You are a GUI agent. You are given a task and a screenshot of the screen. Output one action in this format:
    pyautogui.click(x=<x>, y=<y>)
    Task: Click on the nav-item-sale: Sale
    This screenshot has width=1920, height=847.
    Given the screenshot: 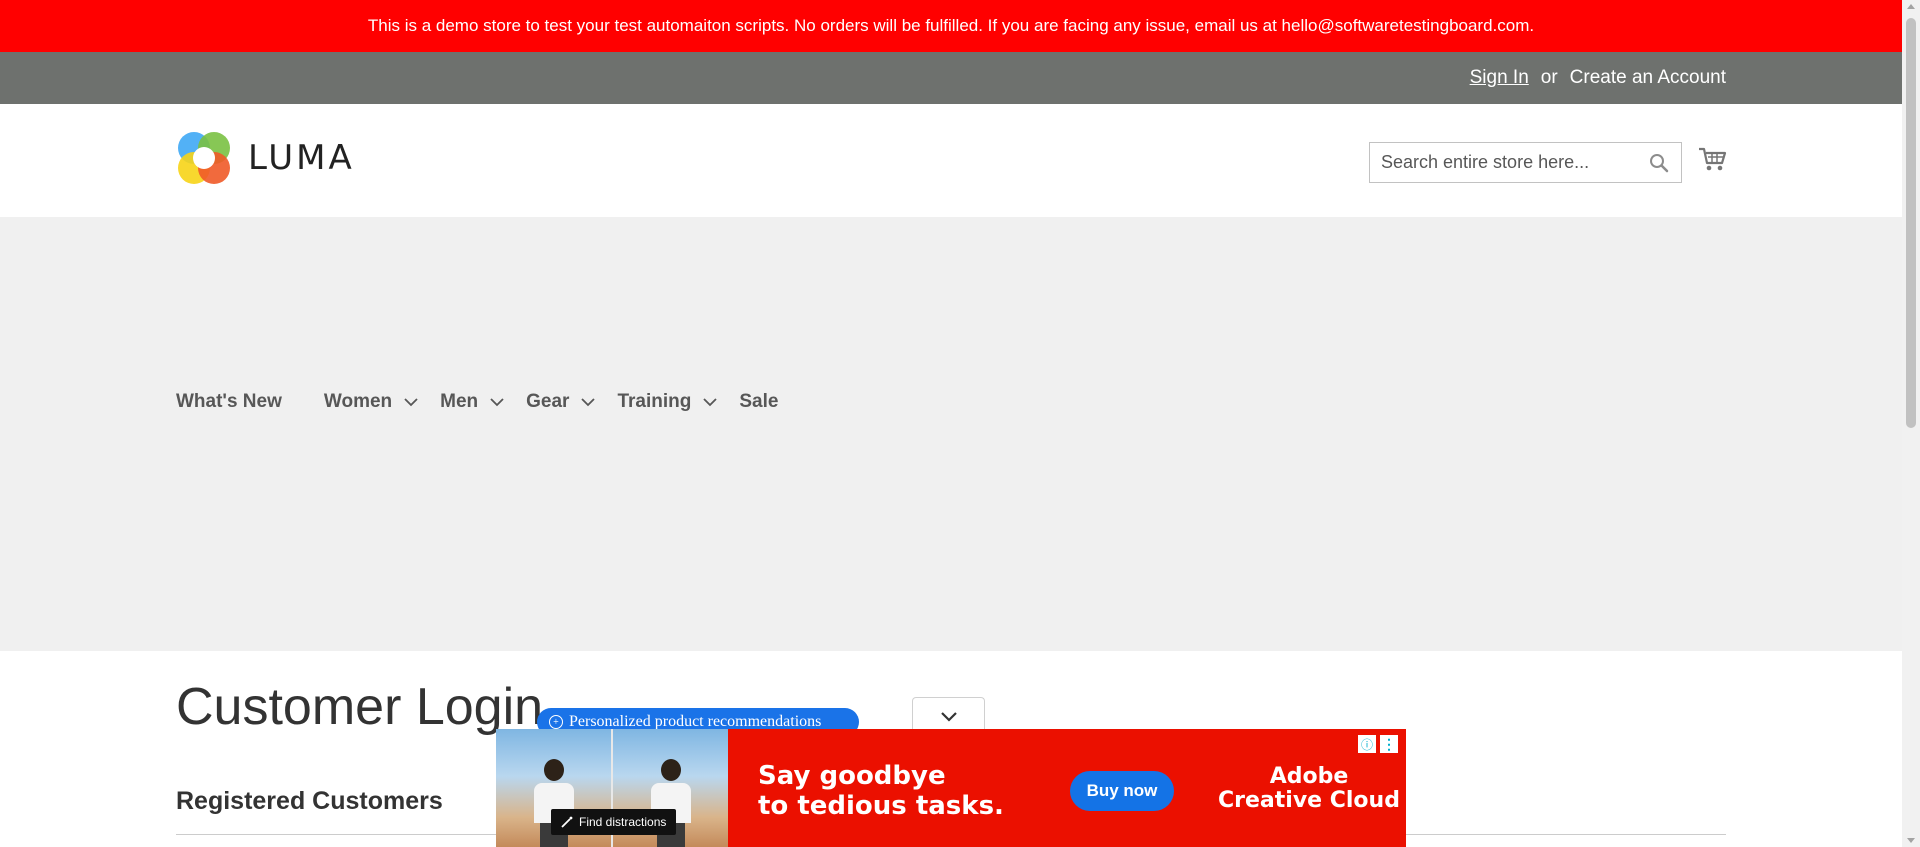 What is the action you would take?
    pyautogui.click(x=758, y=402)
    